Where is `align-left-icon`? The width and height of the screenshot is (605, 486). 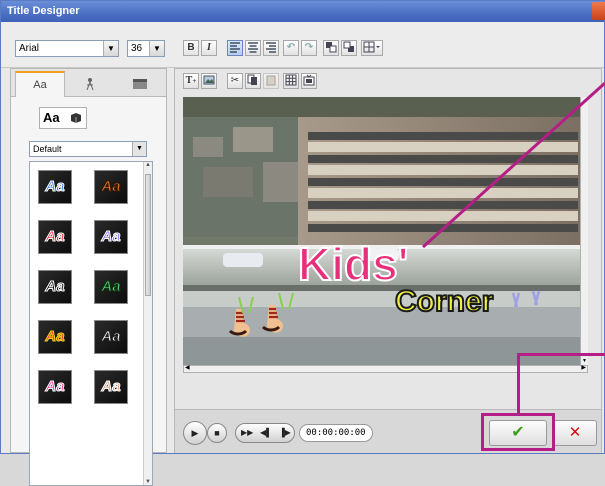
align-left-icon is located at coordinates (235, 47).